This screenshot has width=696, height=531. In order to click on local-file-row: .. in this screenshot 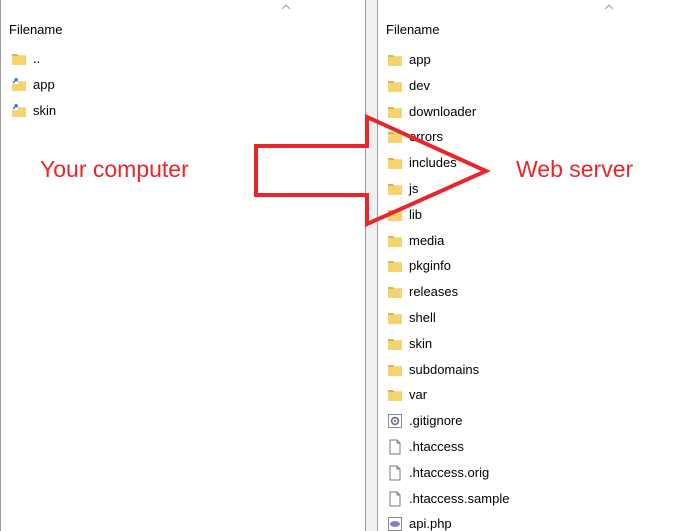, I will do `click(183, 59)`.